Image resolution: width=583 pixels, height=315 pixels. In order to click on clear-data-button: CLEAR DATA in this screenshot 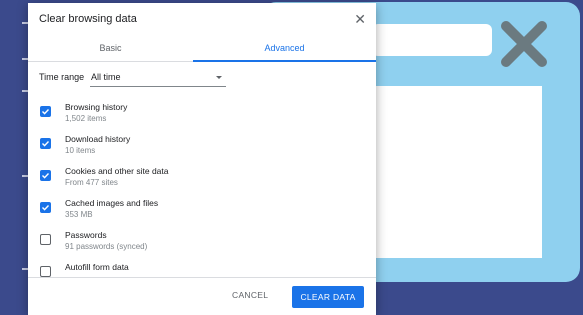, I will do `click(328, 297)`.